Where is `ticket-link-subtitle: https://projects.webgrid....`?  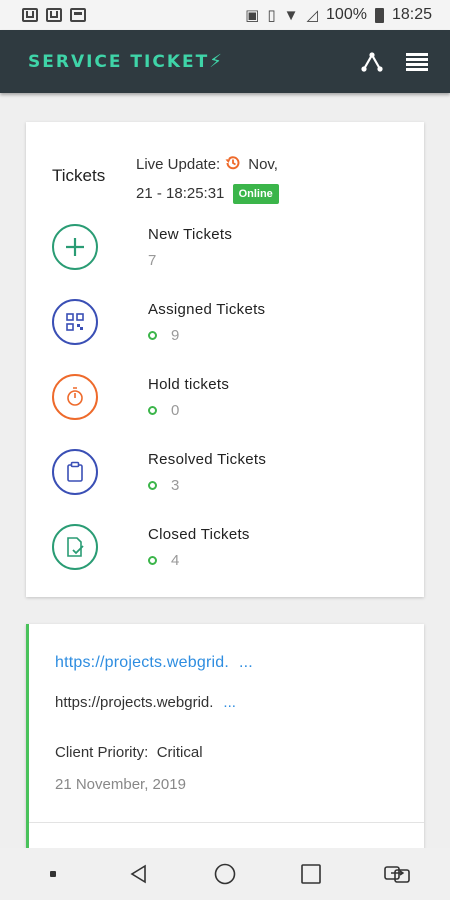
ticket-link-subtitle: https://projects.webgrid.... is located at coordinates (145, 702).